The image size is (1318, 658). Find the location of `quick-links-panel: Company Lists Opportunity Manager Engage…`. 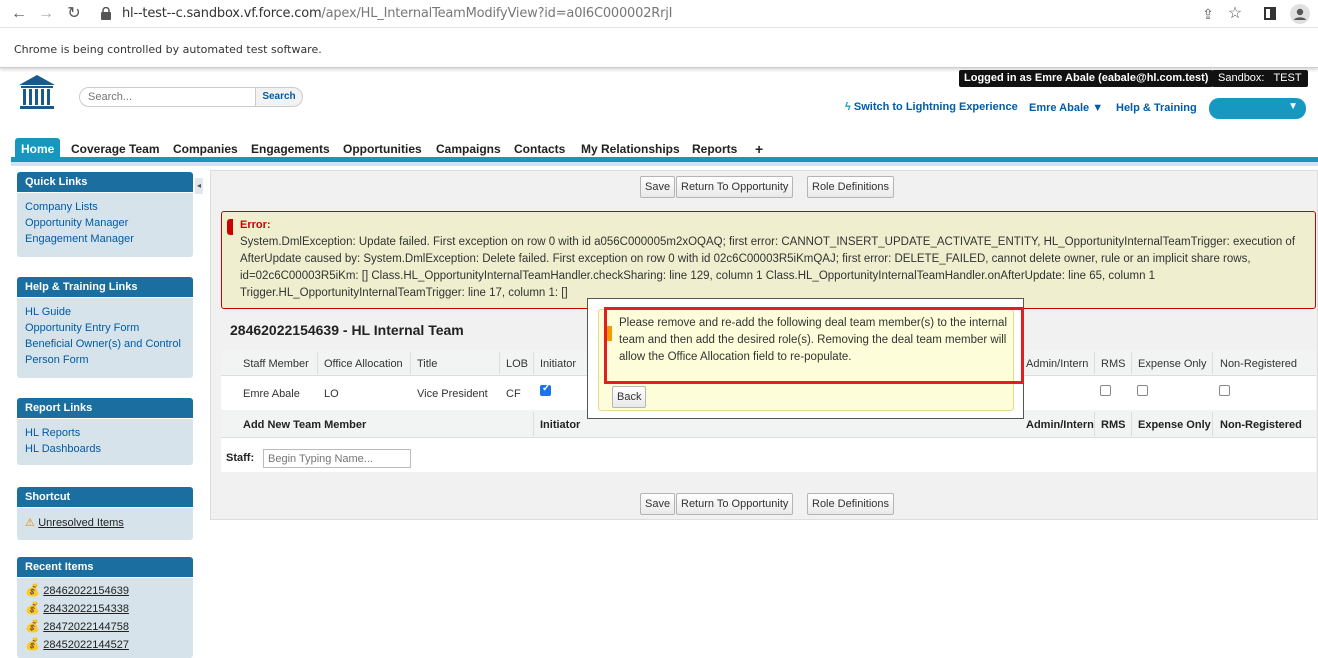

quick-links-panel: Company Lists Opportunity Manager Engage… is located at coordinates (105, 225).